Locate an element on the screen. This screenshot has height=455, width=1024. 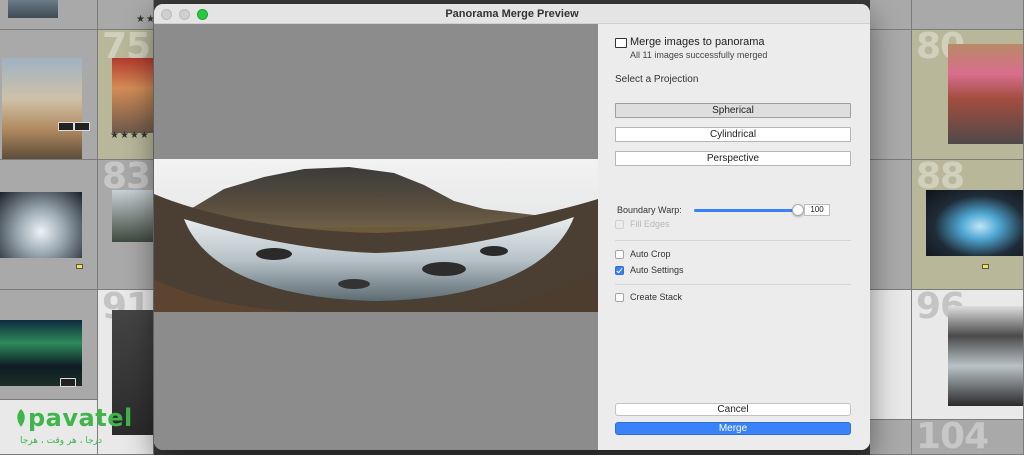
boundary-warp-label: Boundary Warp: is located at coordinates (649, 210).